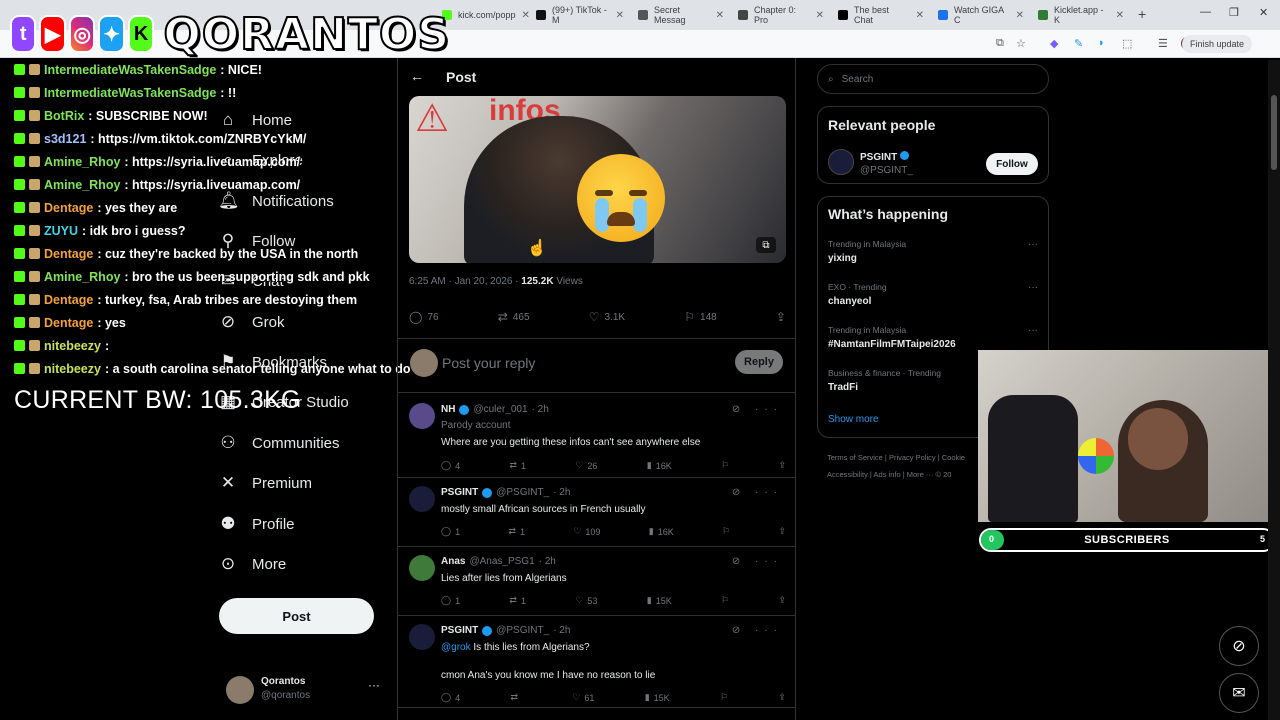  I want to click on chat-message: Amine_Rhoy: https://syria.liveuamap.com/, so click(214, 161).